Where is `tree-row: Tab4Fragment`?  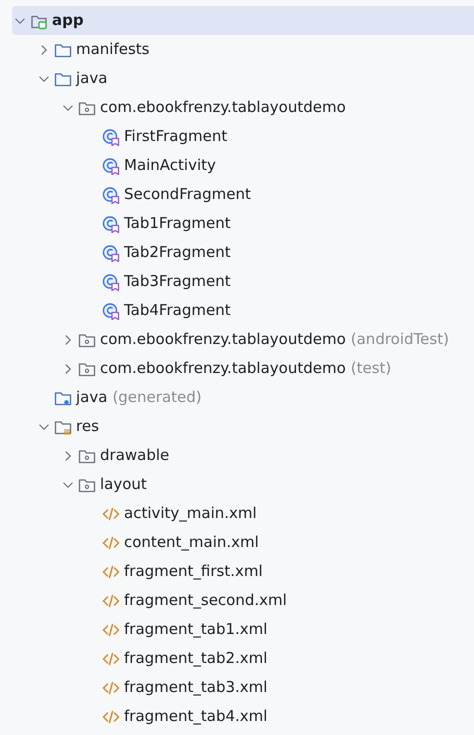
tree-row: Tab4Fragment is located at coordinates (243, 310).